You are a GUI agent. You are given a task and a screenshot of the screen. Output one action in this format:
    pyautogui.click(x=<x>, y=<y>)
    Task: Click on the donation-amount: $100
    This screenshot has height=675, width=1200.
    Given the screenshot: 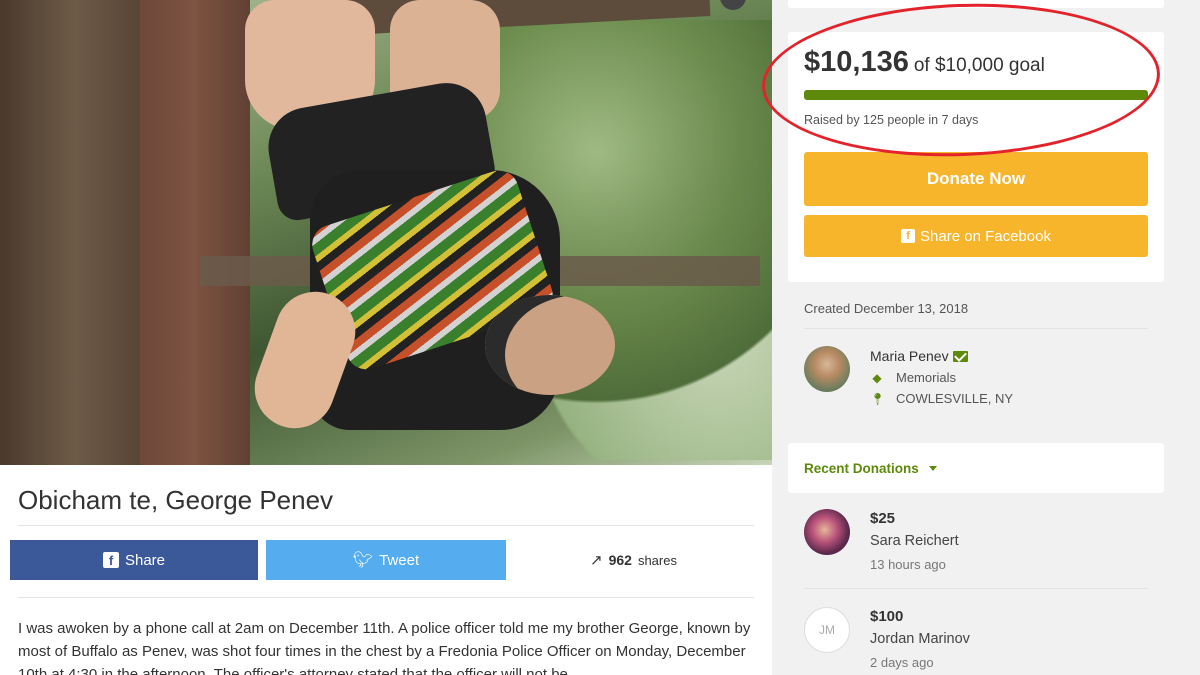 What is the action you would take?
    pyautogui.click(x=887, y=616)
    